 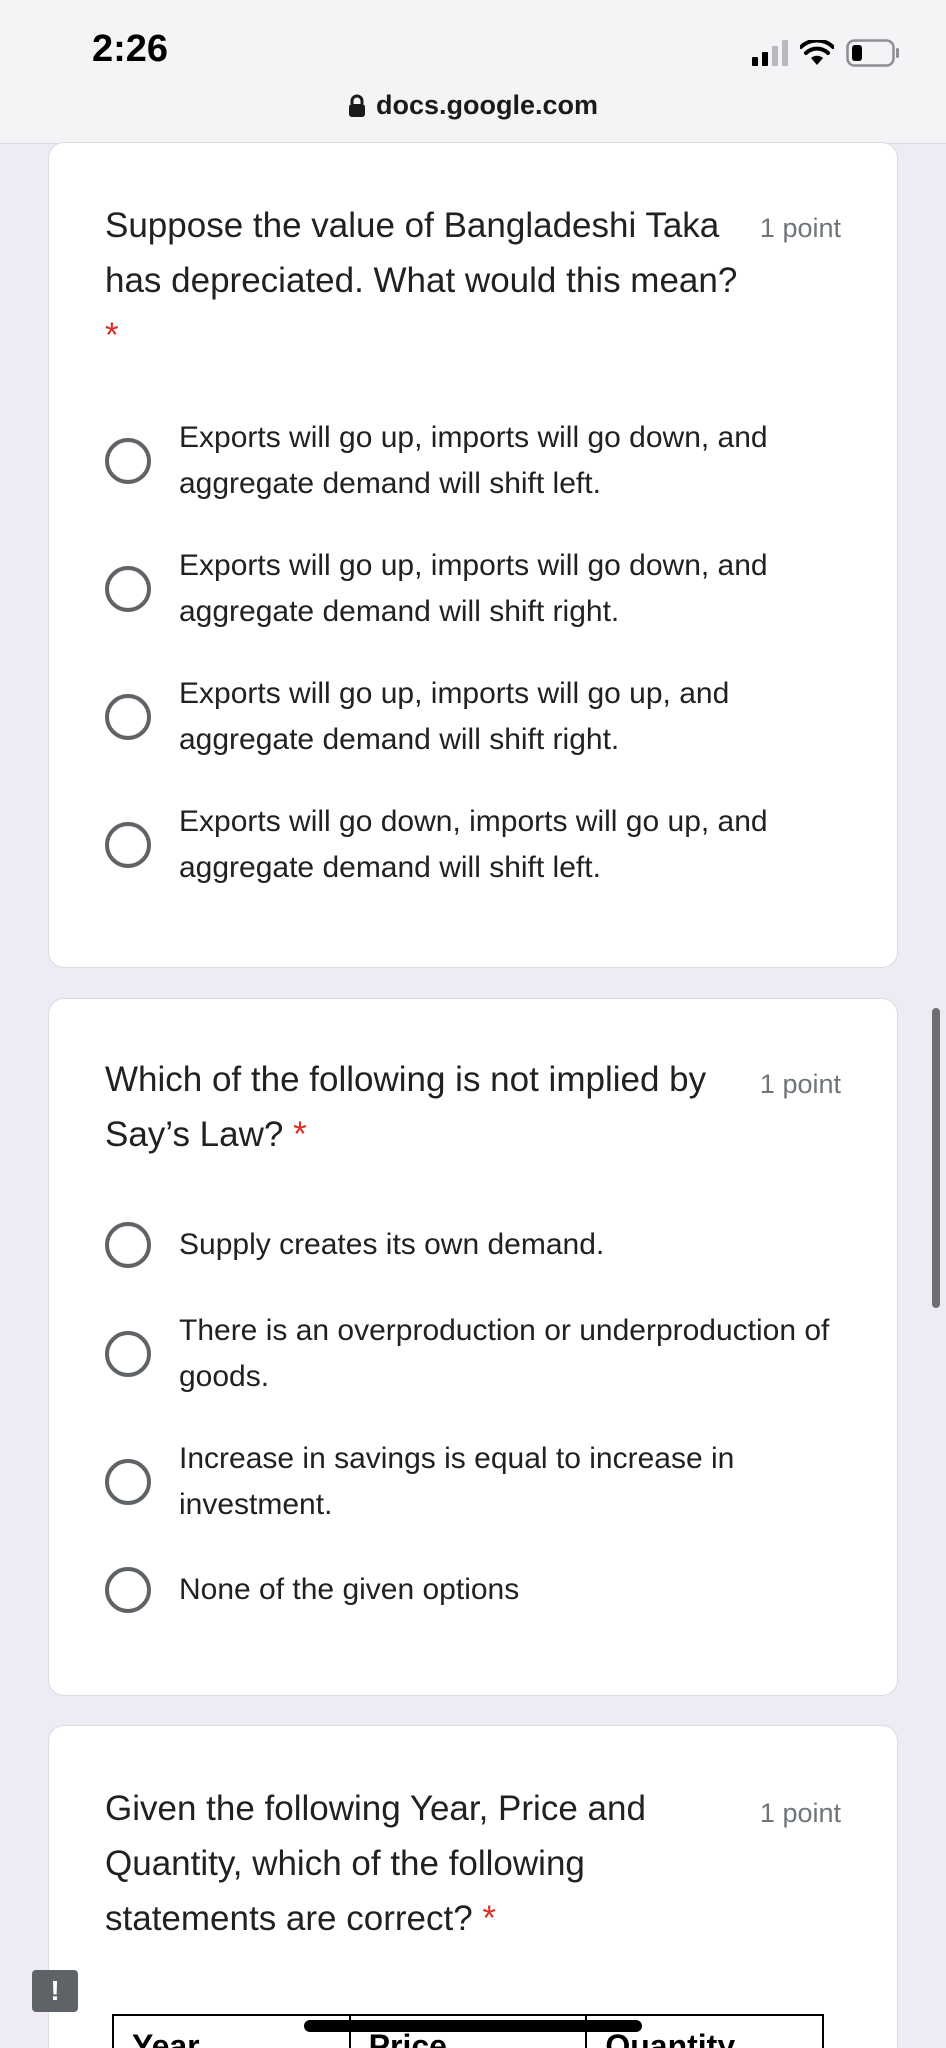 What do you see at coordinates (55, 1991) in the screenshot?
I see `report-feedback-button: !` at bounding box center [55, 1991].